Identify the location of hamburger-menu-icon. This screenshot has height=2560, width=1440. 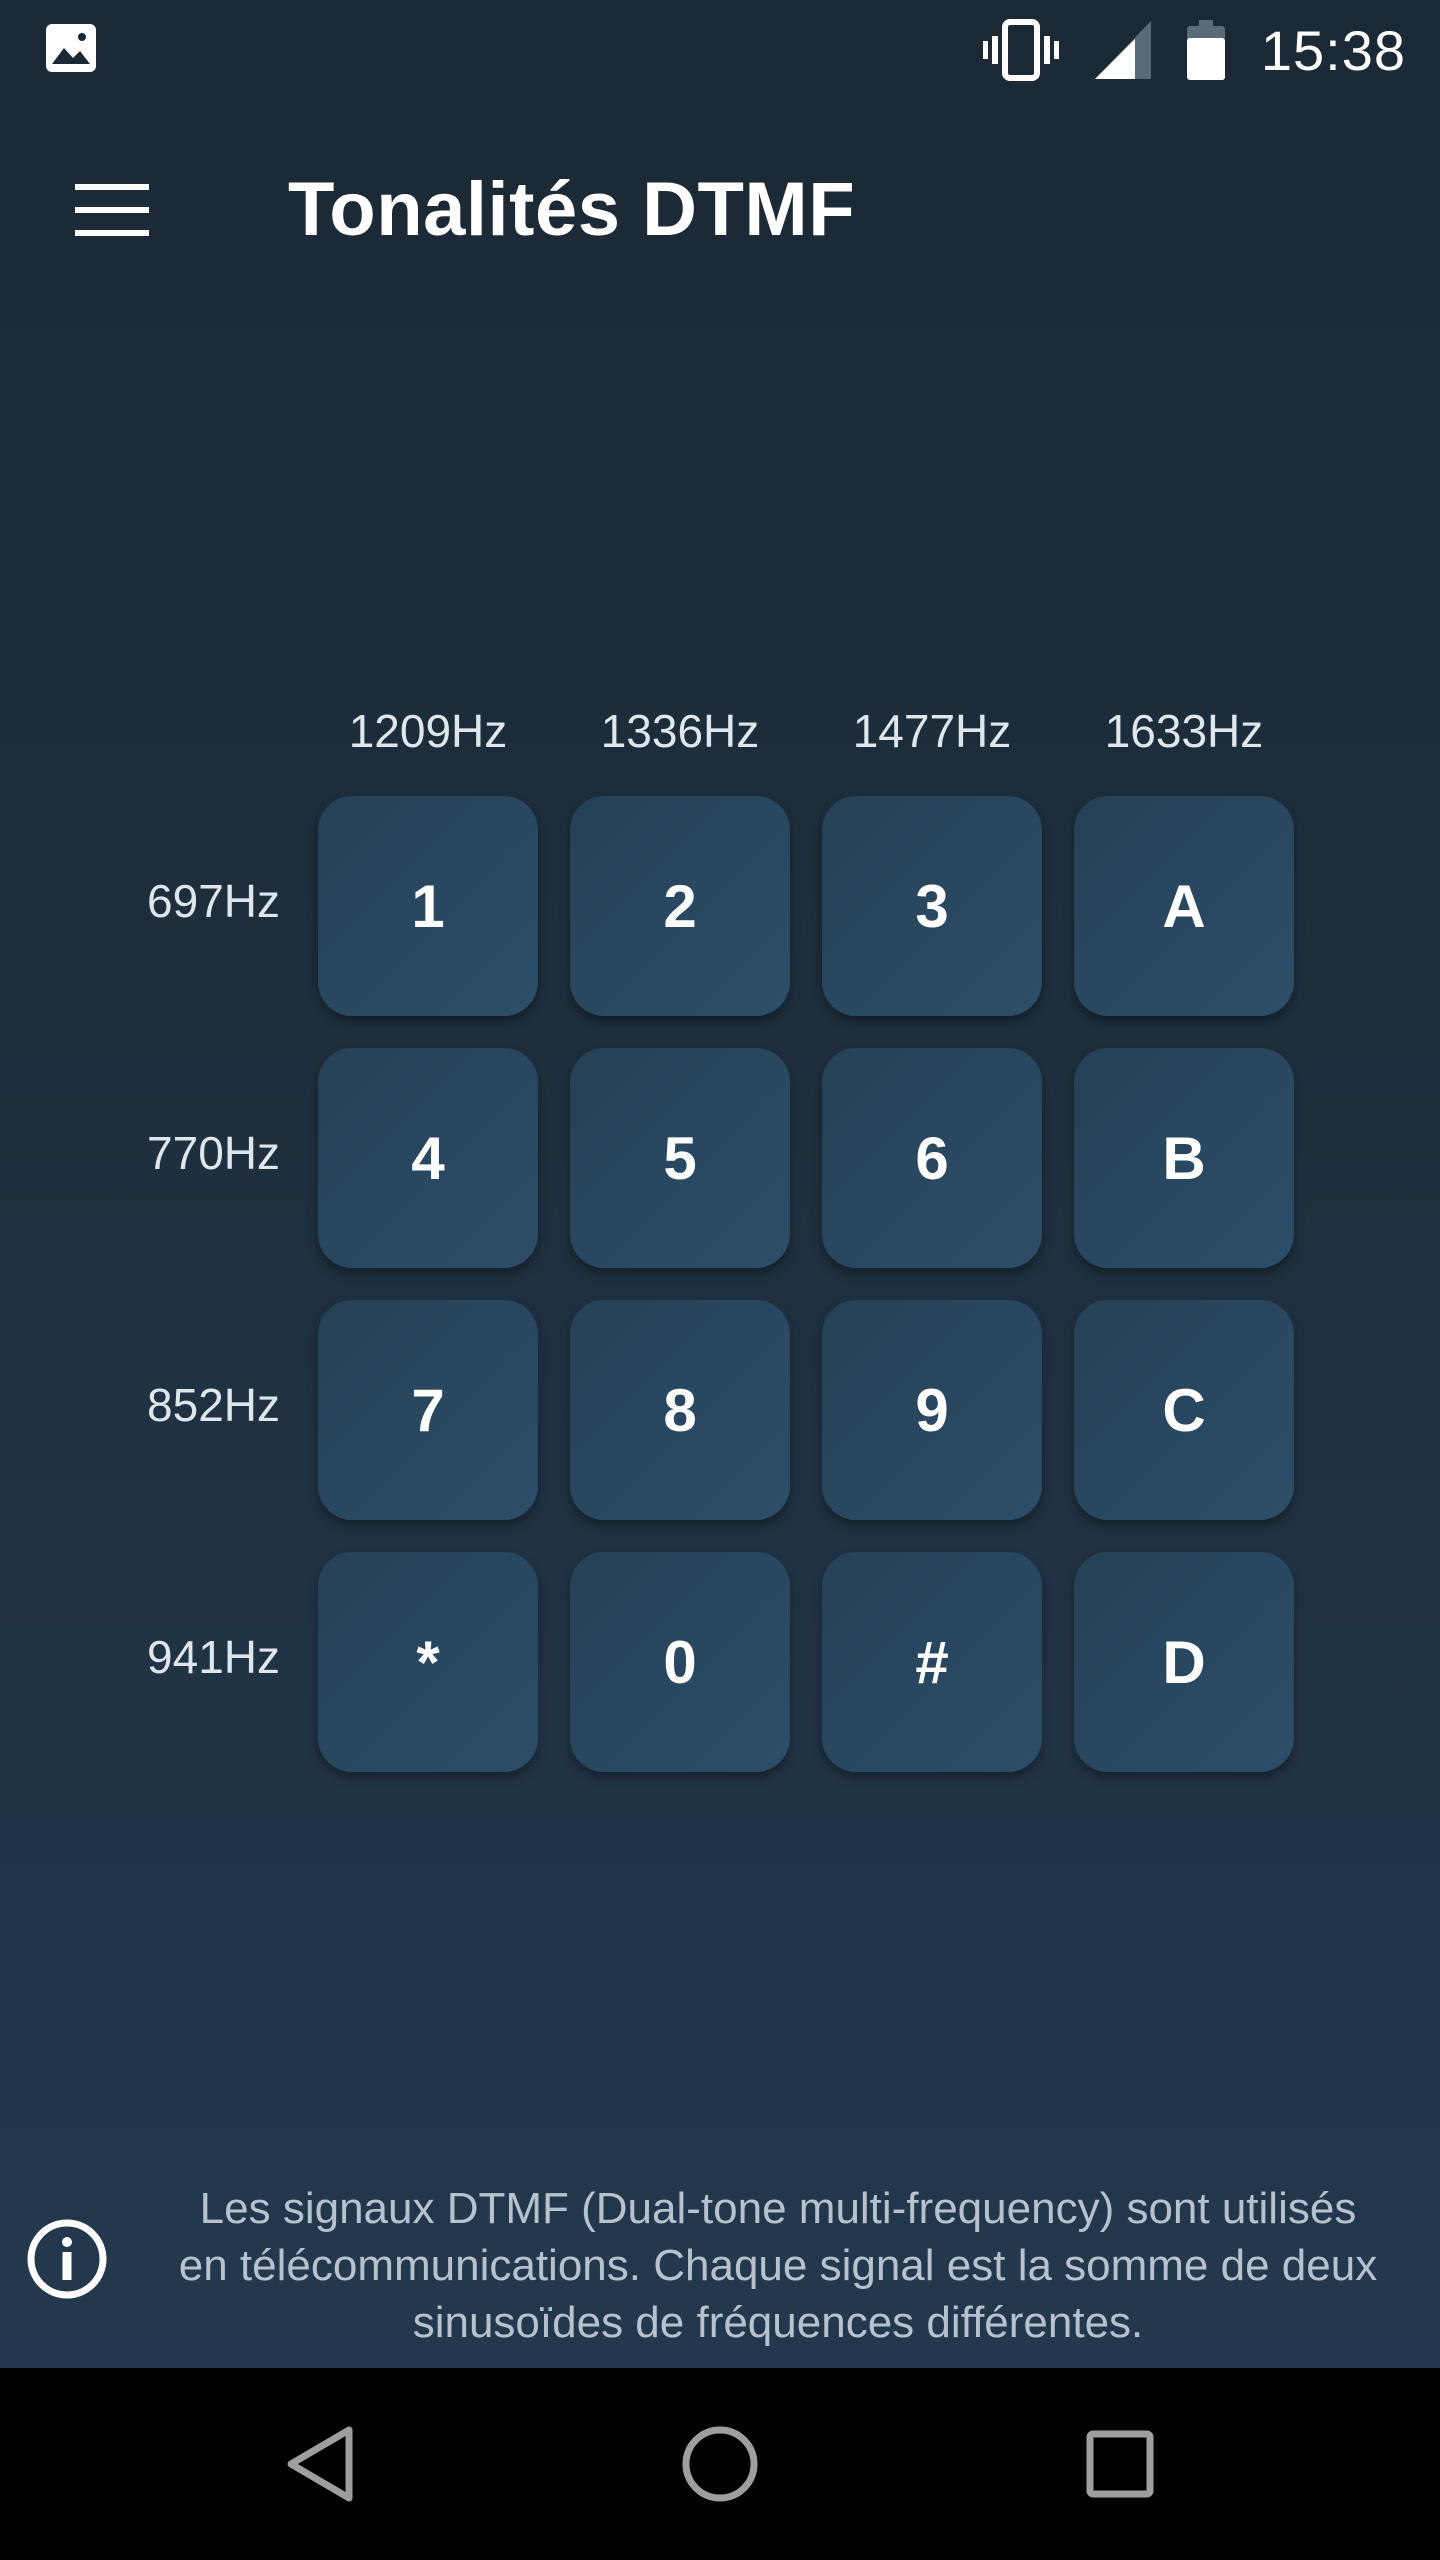
(112, 210).